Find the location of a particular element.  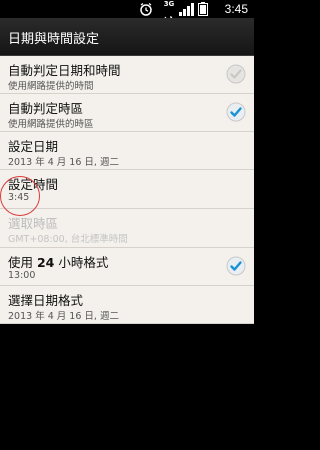

setting-auto-datetime: 自動判定日期和時間 使用網路提供的時間 is located at coordinates (127, 75).